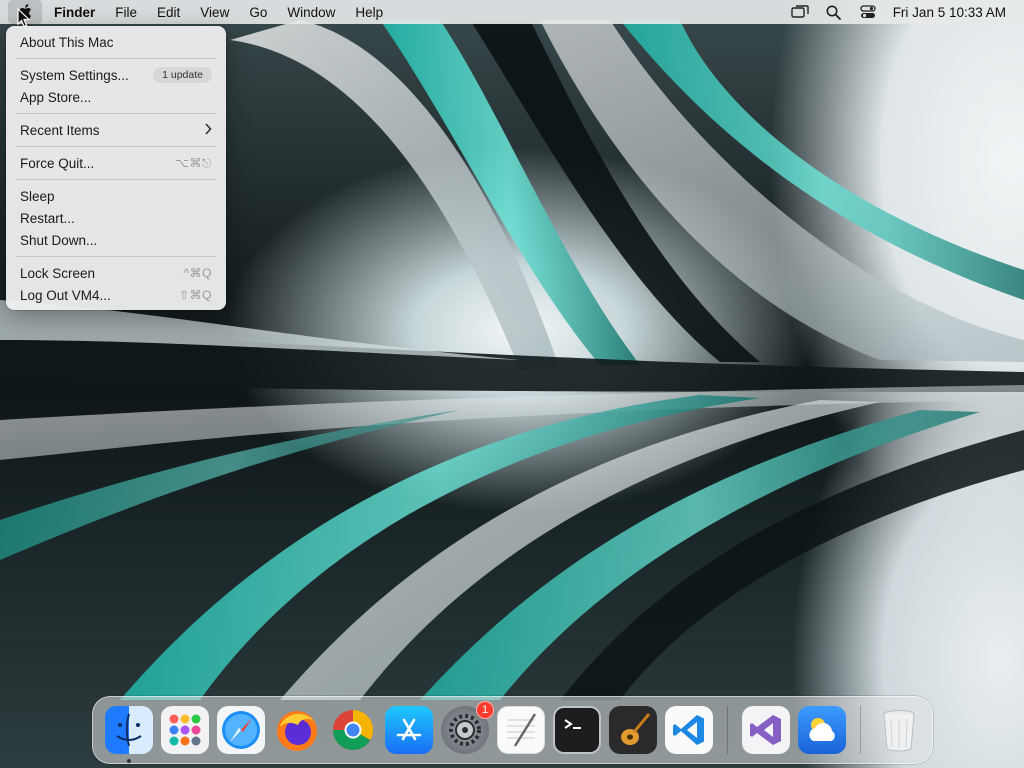 The height and width of the screenshot is (768, 1024). Describe the element at coordinates (193, 162) in the screenshot. I see `keyboard-shortcut: ⌥⌘⎋` at that location.